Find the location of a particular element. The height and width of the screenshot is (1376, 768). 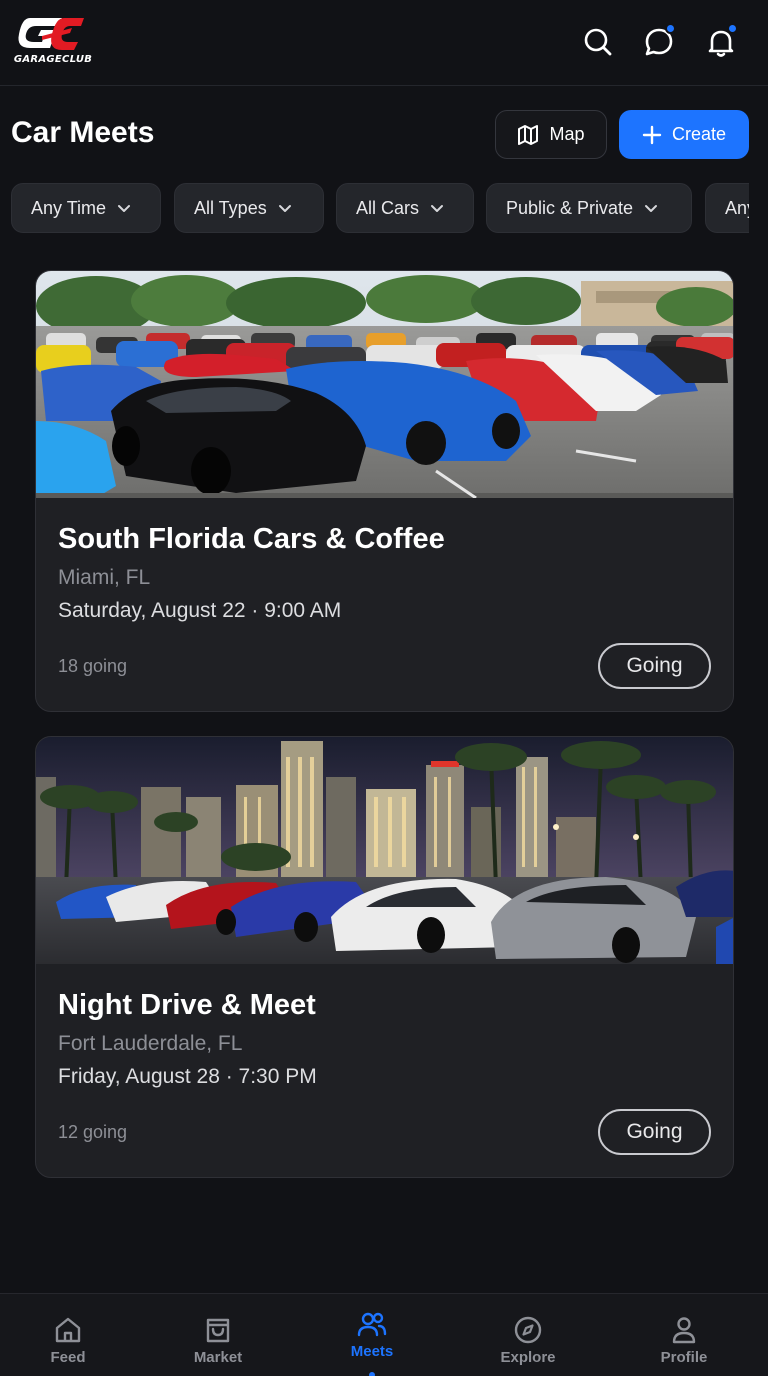

filter-label: Any is located at coordinates (737, 207).